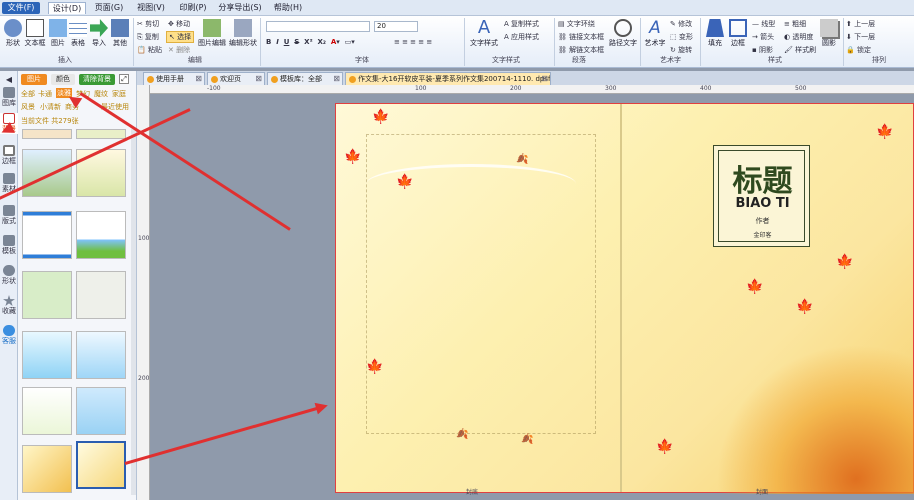  I want to click on category-all: 全部, so click(28, 94).